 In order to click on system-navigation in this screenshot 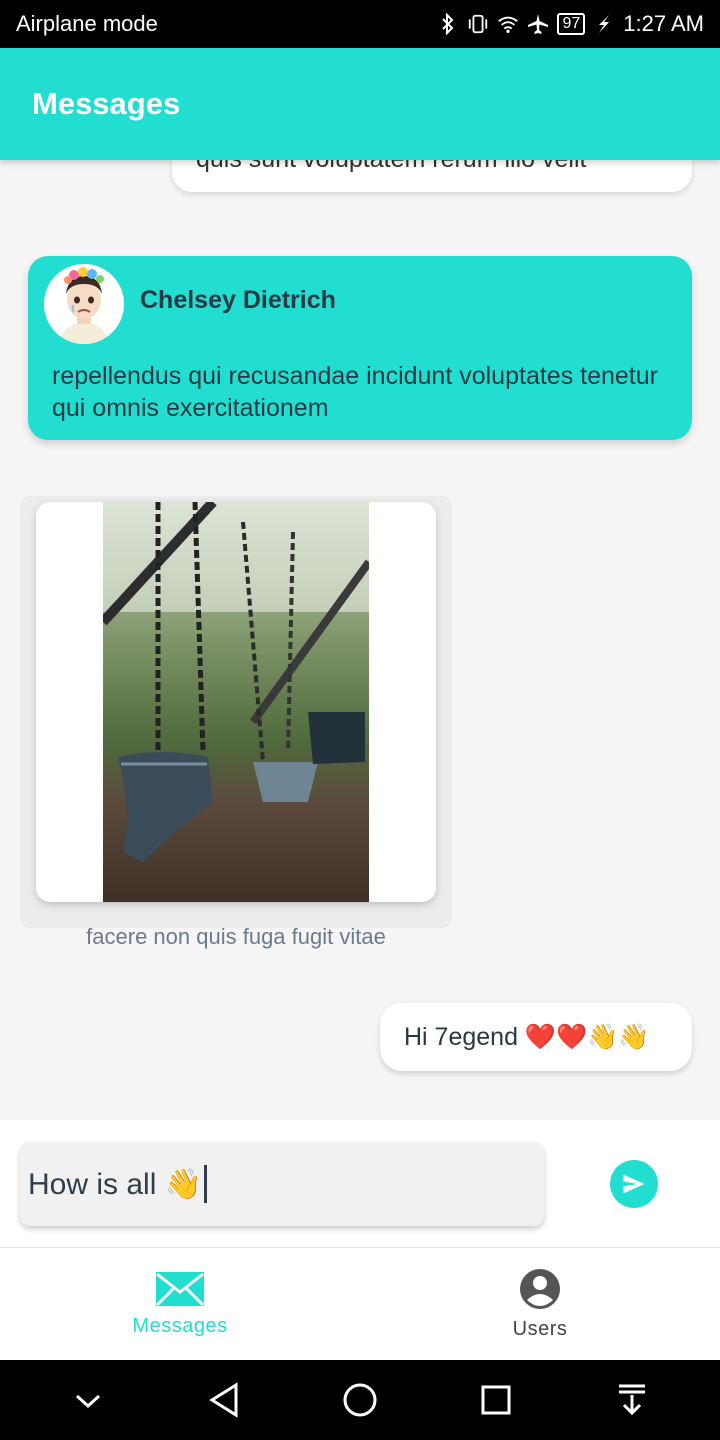, I will do `click(360, 1400)`.